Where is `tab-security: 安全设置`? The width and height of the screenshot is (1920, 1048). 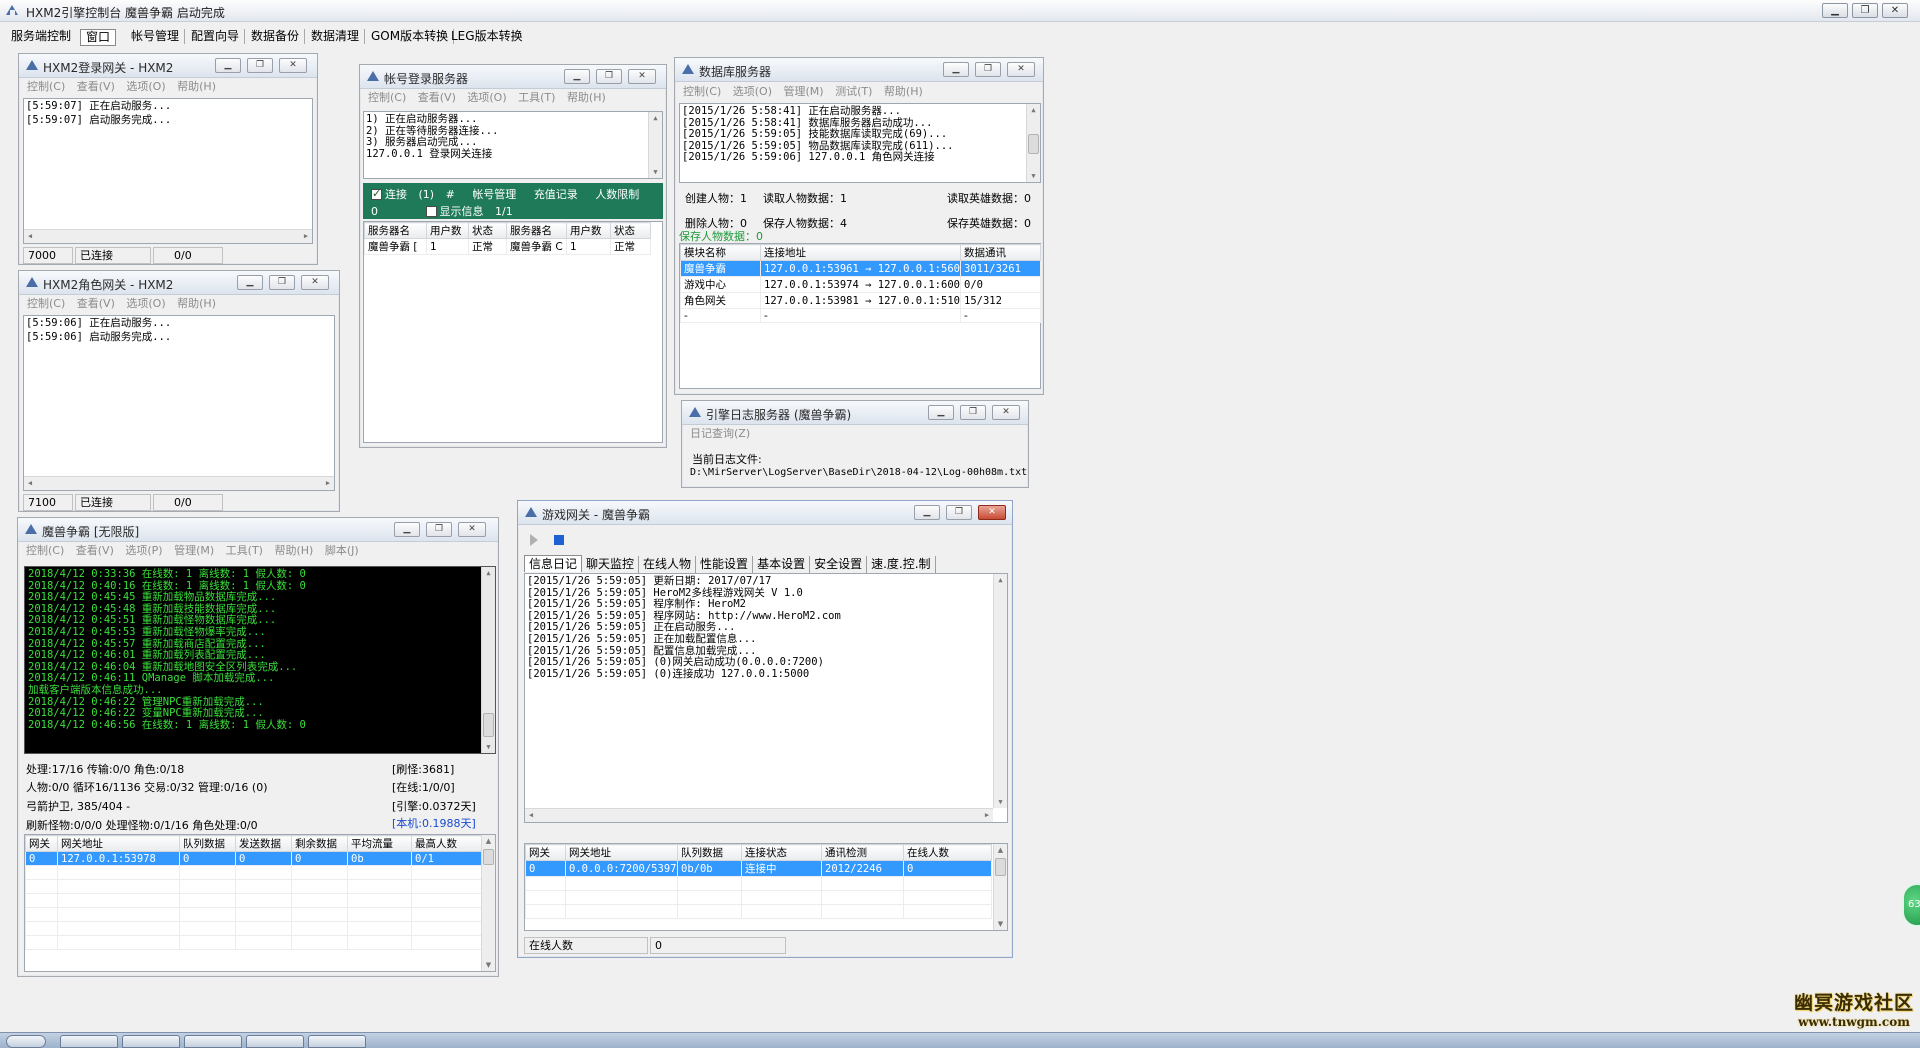 tab-security: 安全设置 is located at coordinates (839, 564).